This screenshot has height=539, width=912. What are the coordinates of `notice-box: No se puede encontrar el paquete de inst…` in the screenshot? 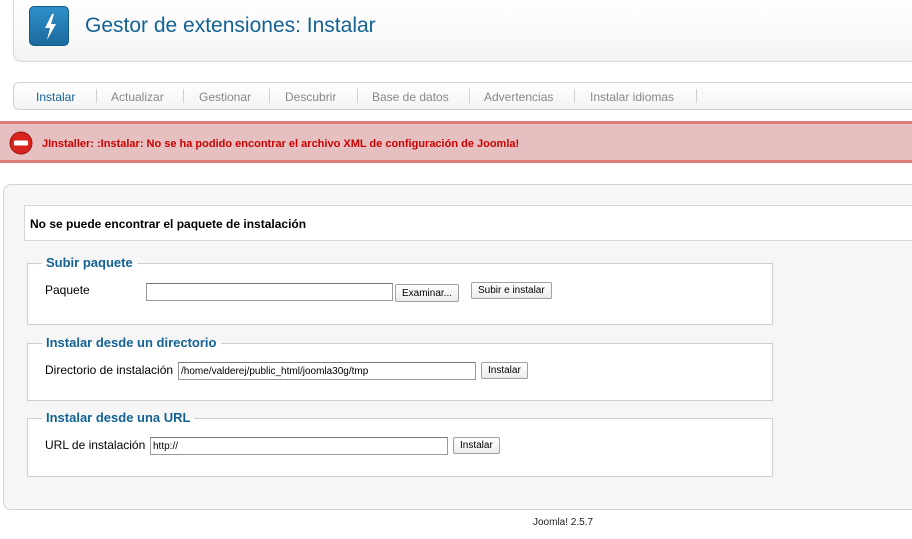 It's located at (468, 223).